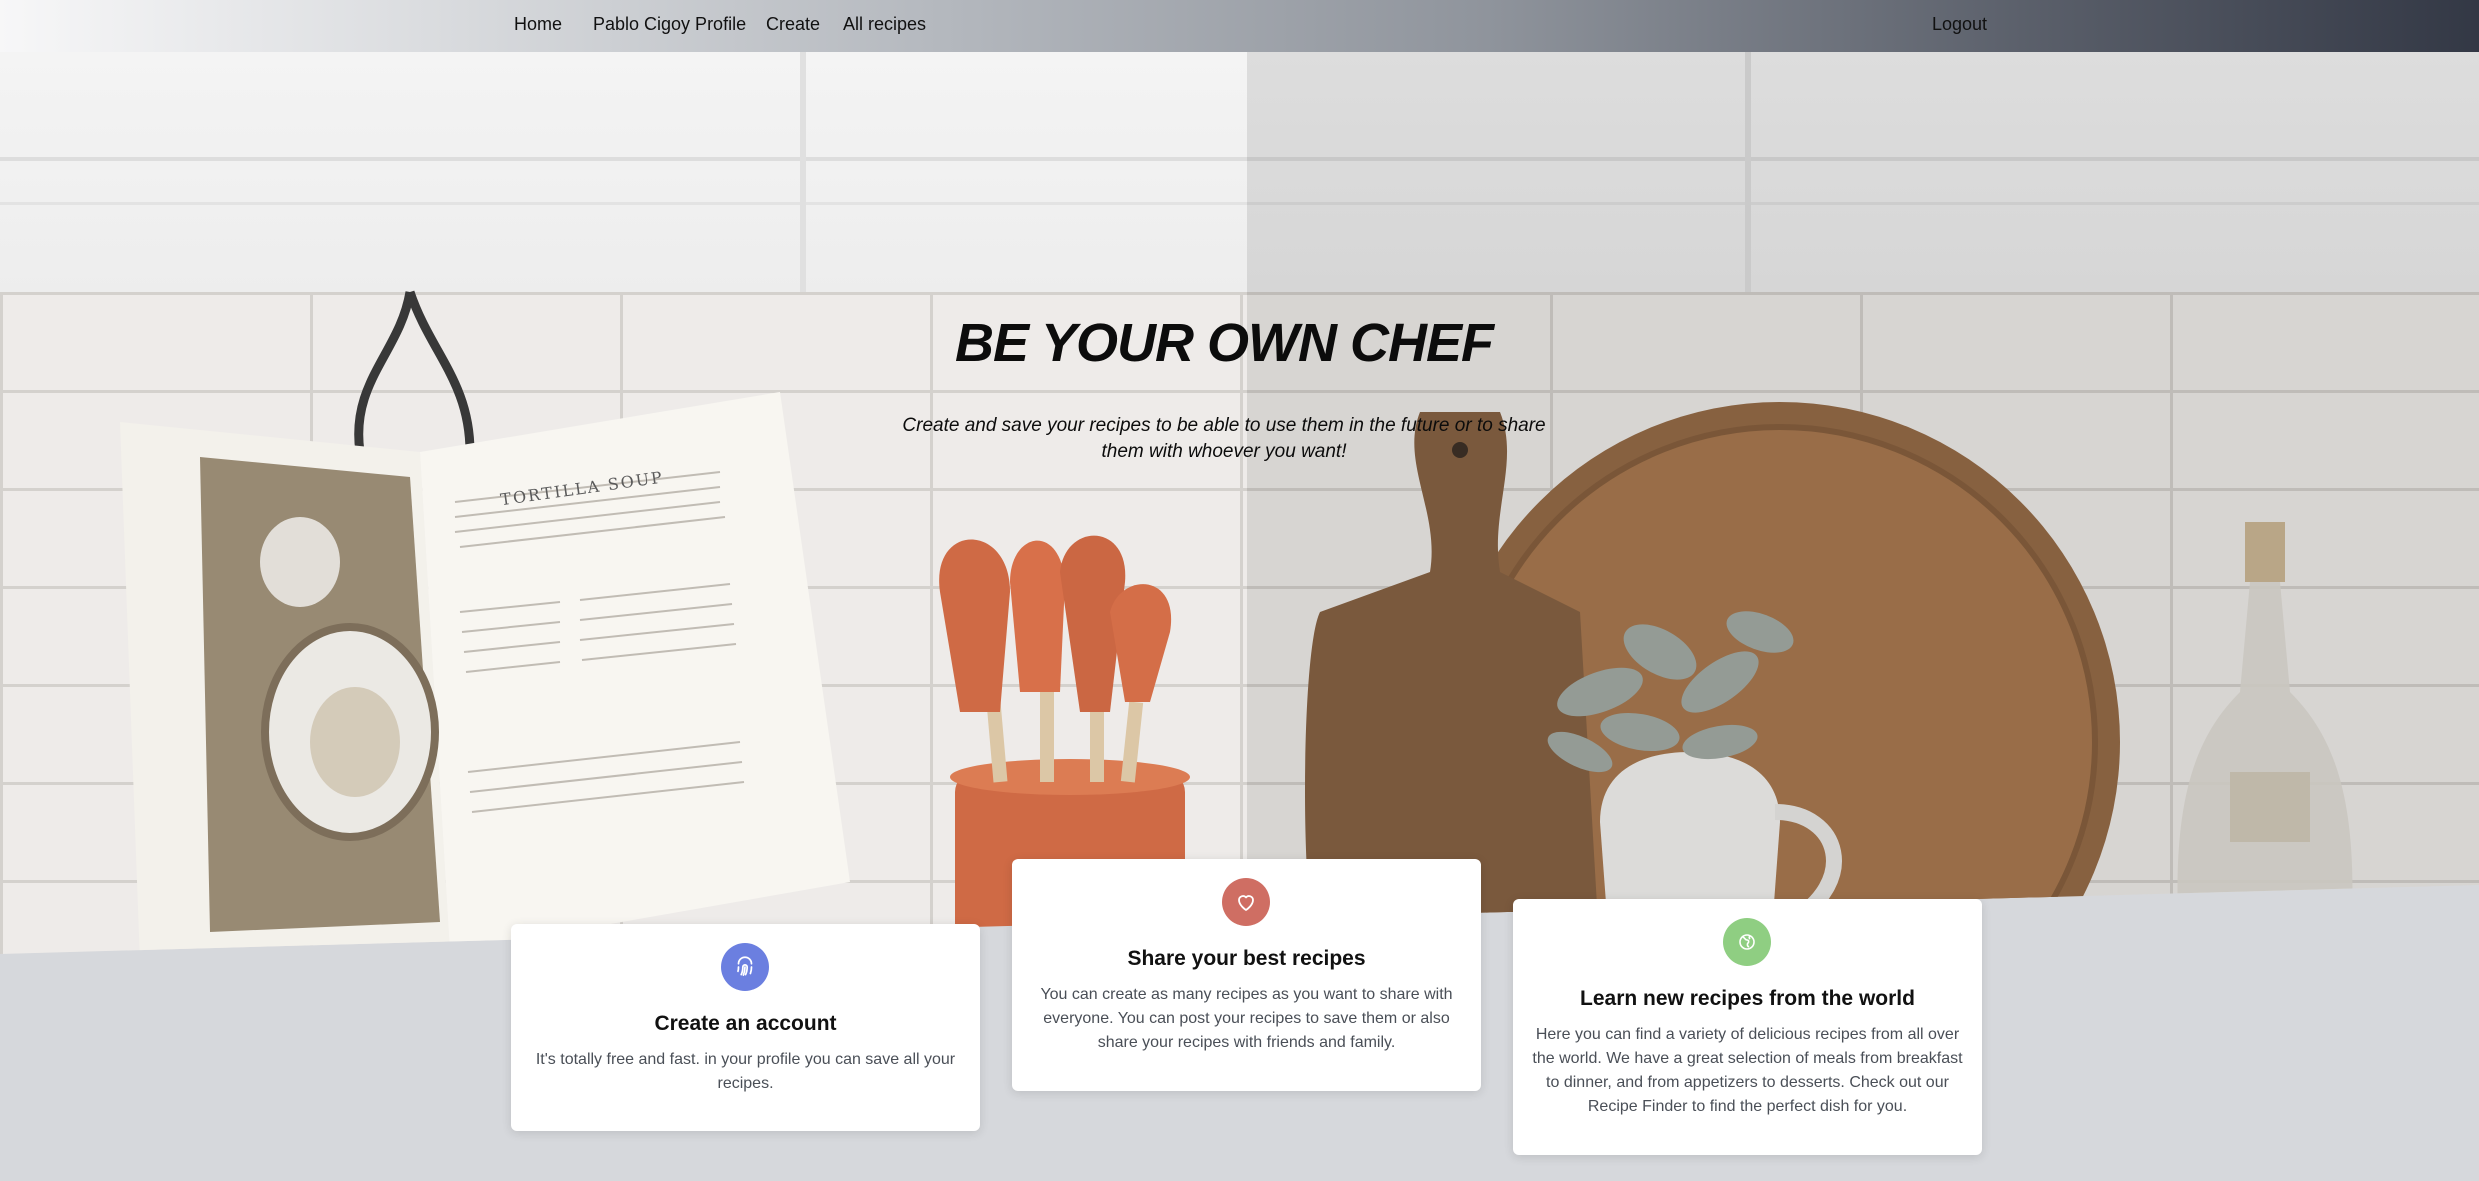  What do you see at coordinates (1246, 902) in the screenshot?
I see `heart-icon` at bounding box center [1246, 902].